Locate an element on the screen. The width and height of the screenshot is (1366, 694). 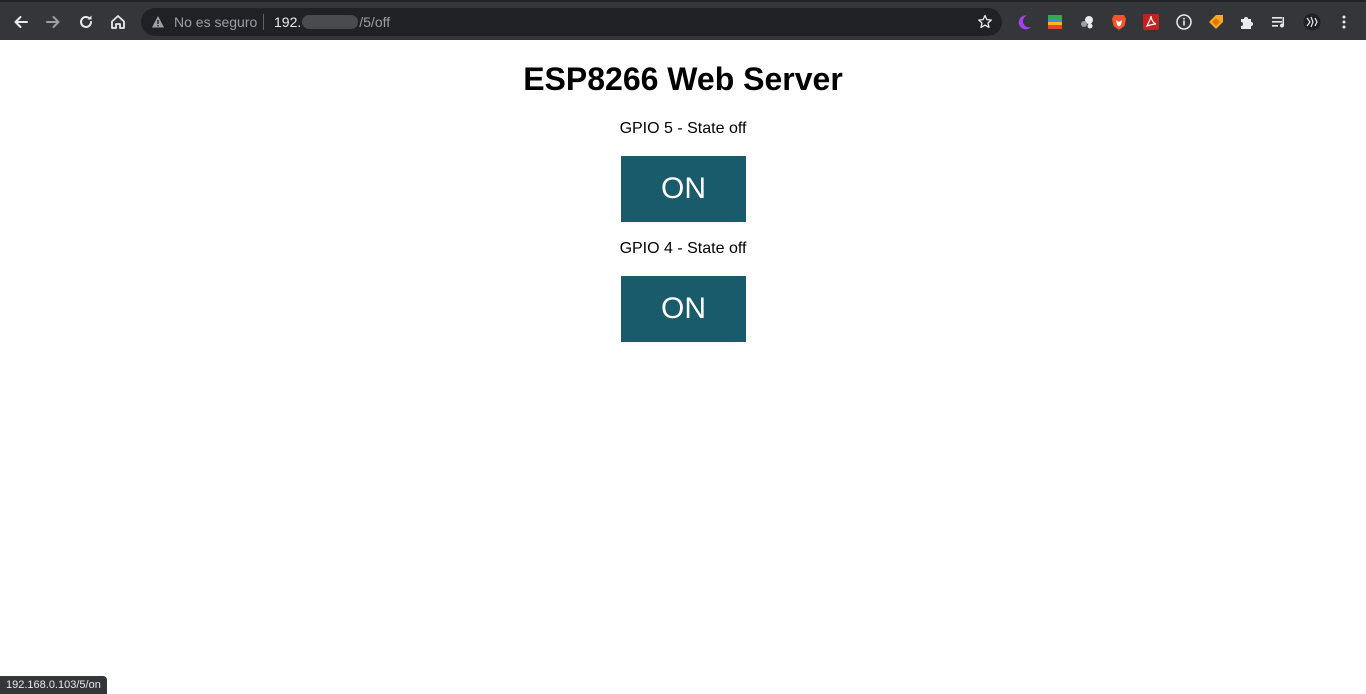
redacted-url-segment is located at coordinates (330, 22).